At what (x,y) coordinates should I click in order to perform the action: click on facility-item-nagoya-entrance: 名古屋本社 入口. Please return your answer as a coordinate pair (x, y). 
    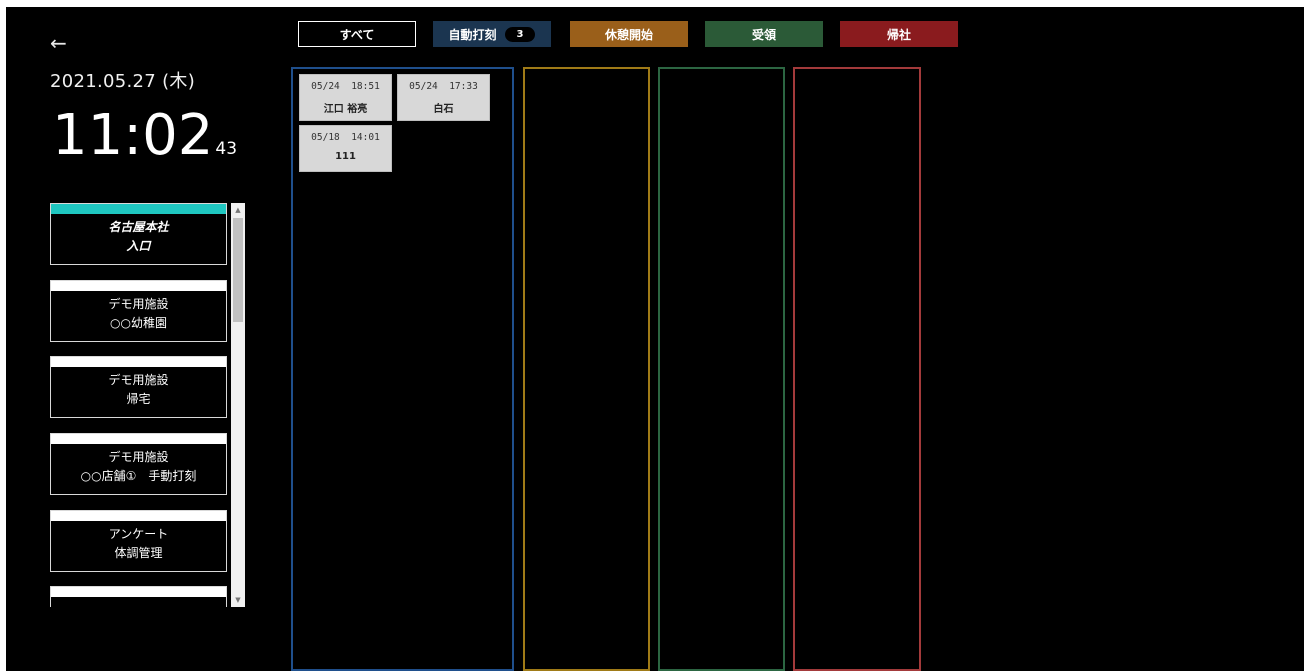
    Looking at the image, I should click on (138, 234).